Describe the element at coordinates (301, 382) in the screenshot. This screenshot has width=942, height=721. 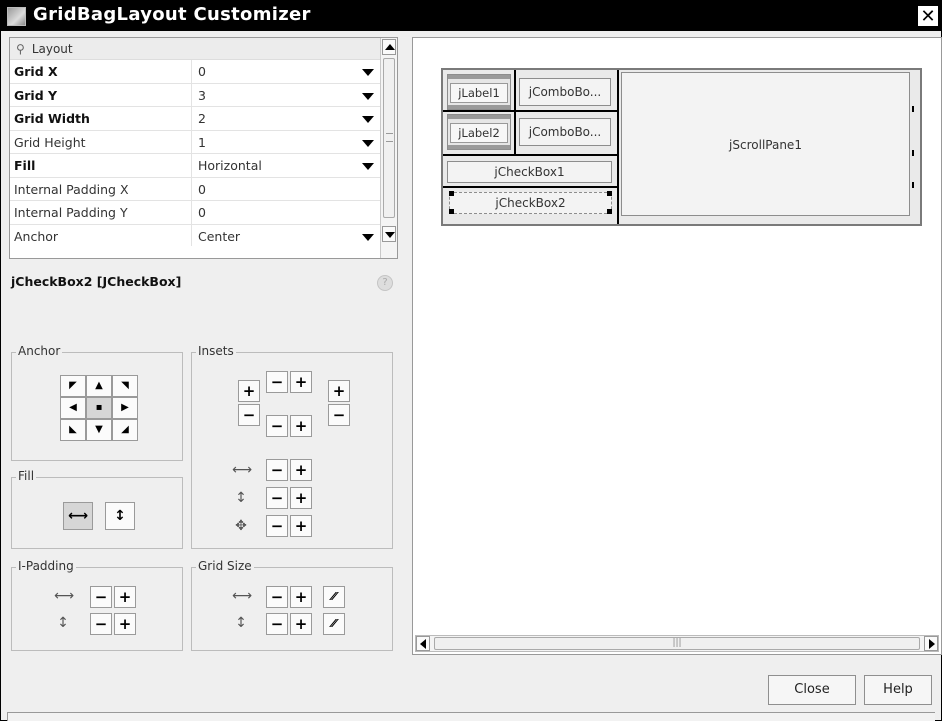
I see `inset-top-plus-button: +` at that location.